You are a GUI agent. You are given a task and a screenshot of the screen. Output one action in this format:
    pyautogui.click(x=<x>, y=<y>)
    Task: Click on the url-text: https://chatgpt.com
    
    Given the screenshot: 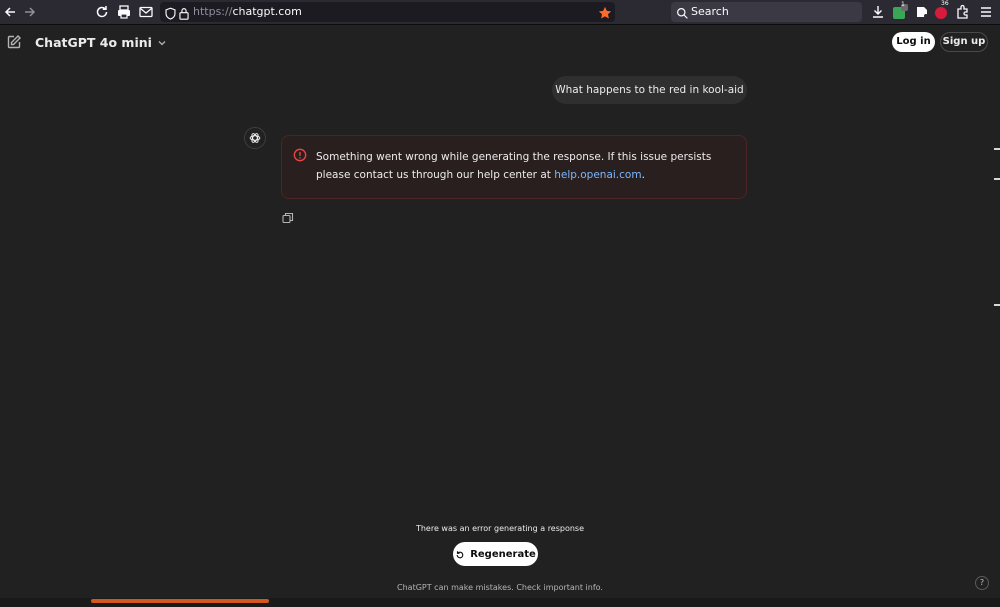 What is the action you would take?
    pyautogui.click(x=247, y=11)
    